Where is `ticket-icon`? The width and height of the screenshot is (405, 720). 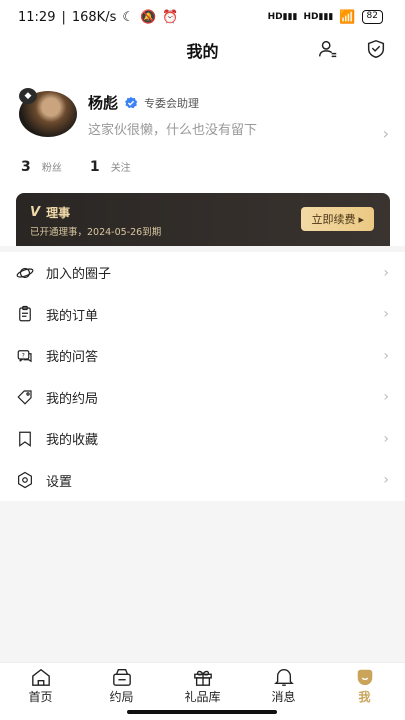
ticket-icon is located at coordinates (25, 397).